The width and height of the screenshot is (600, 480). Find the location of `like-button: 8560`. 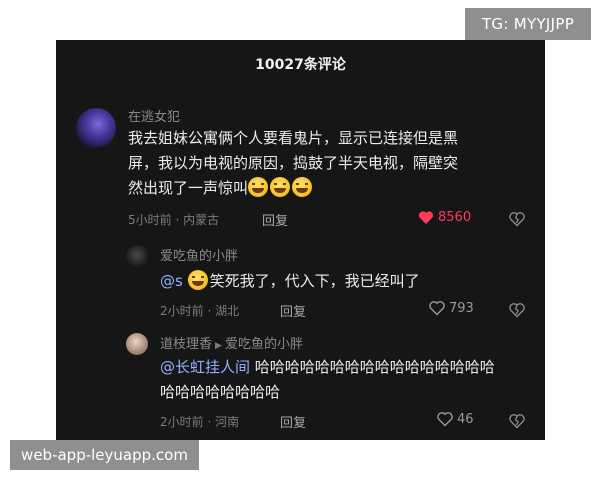

like-button: 8560 is located at coordinates (444, 217).